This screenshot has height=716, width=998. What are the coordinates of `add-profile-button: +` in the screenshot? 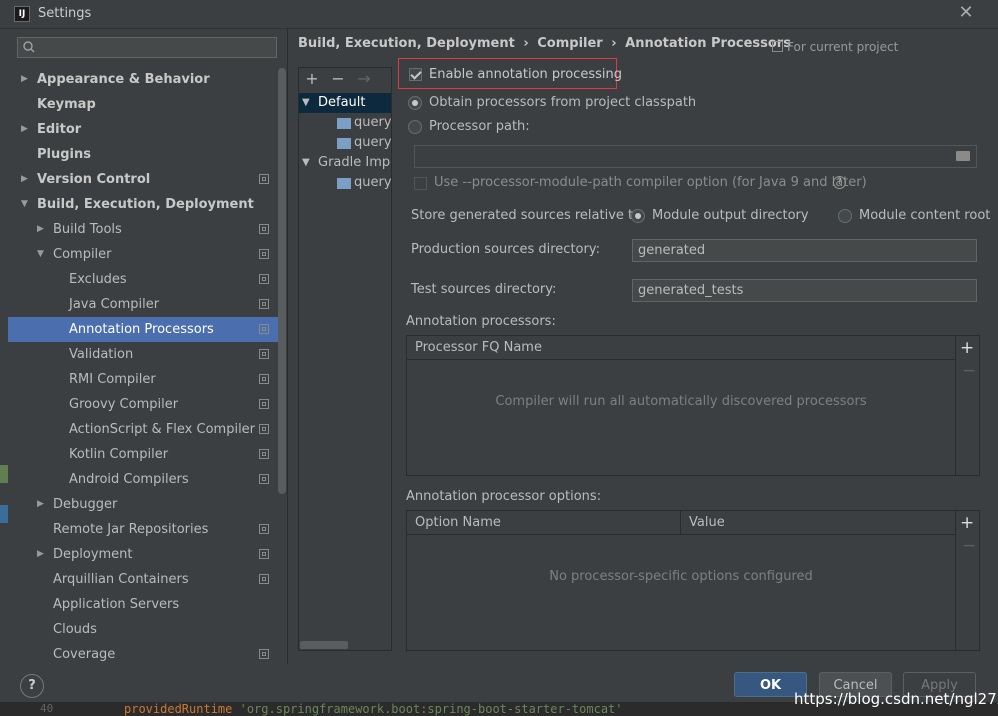 It's located at (312, 79).